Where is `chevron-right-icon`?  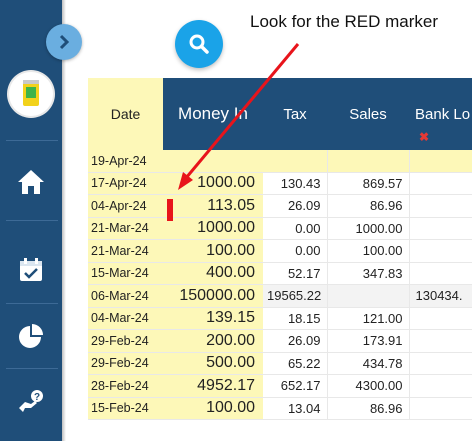
chevron-right-icon is located at coordinates (64, 42).